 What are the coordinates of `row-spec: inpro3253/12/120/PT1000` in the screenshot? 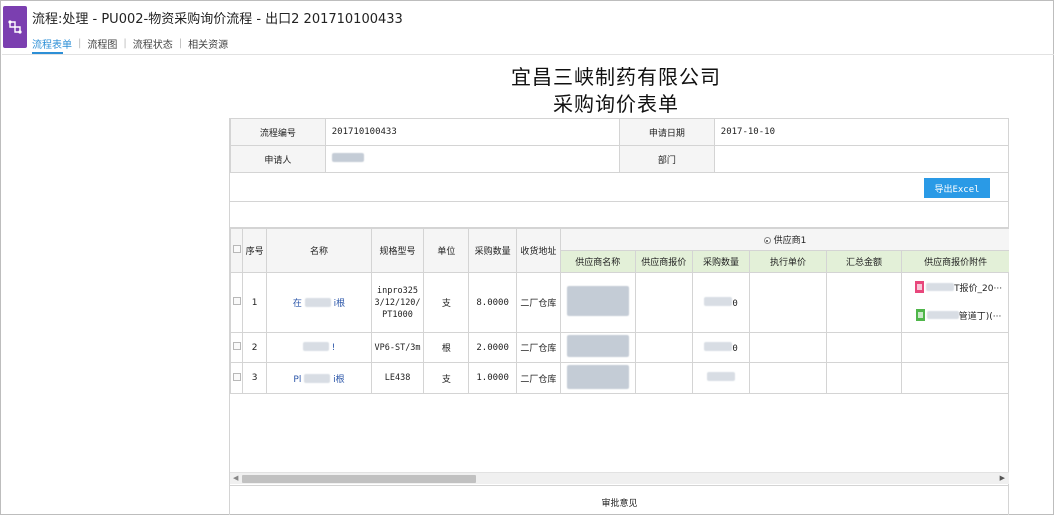 It's located at (397, 302).